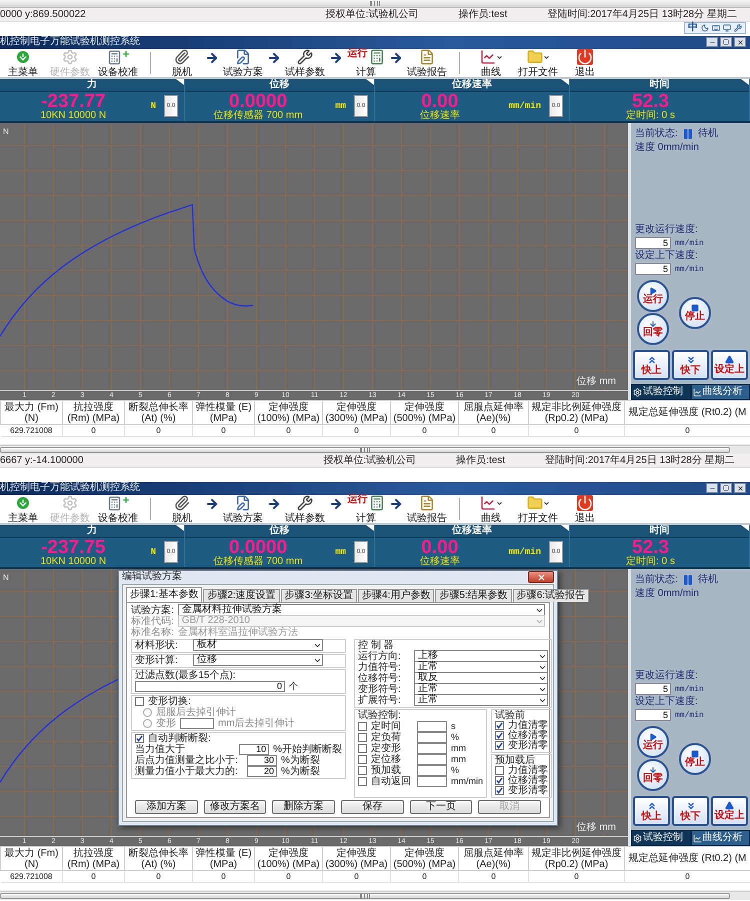 The image size is (750, 901). Describe the element at coordinates (262, 771) in the screenshot. I see `number-field: 20` at that location.